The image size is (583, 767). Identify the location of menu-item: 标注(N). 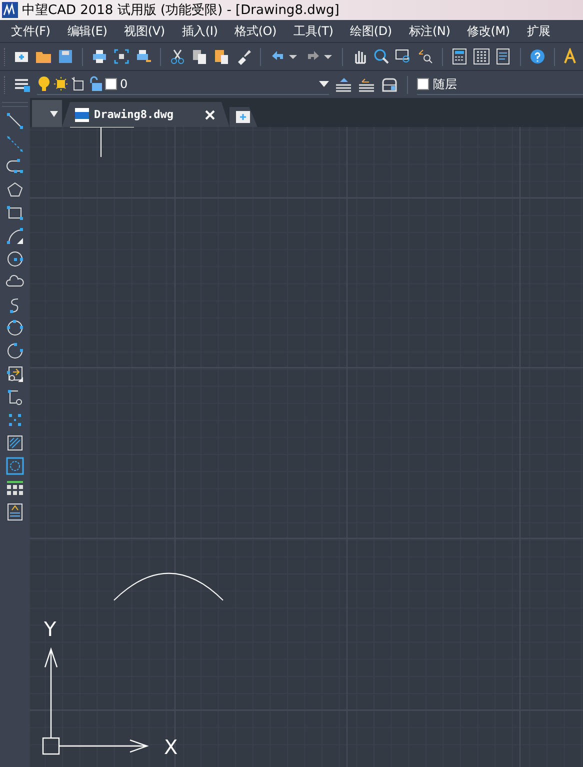
(429, 31).